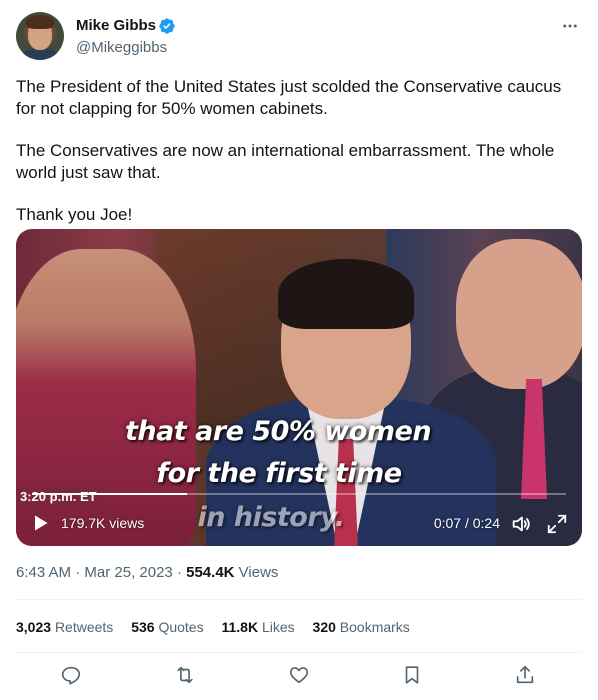 The height and width of the screenshot is (700, 598). I want to click on video-caption-line: that are 50% women, so click(278, 431).